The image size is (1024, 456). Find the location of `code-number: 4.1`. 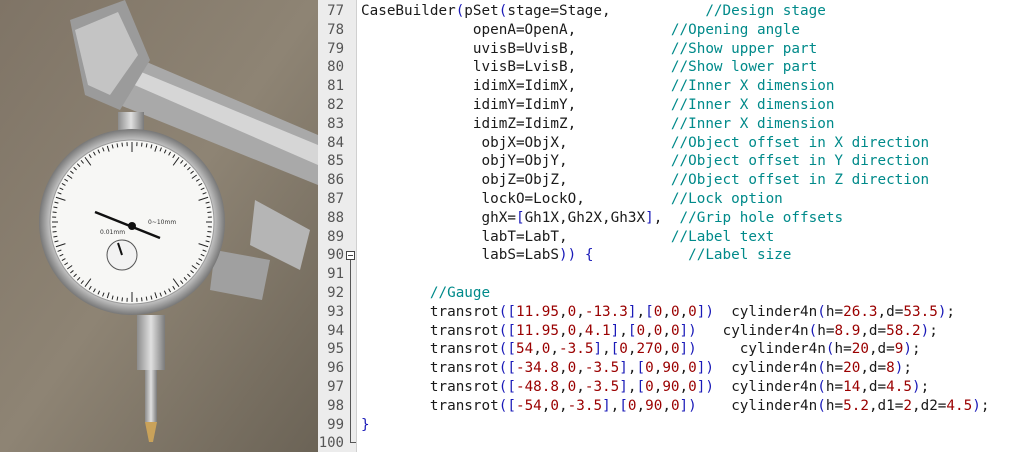

code-number: 4.1 is located at coordinates (598, 331).